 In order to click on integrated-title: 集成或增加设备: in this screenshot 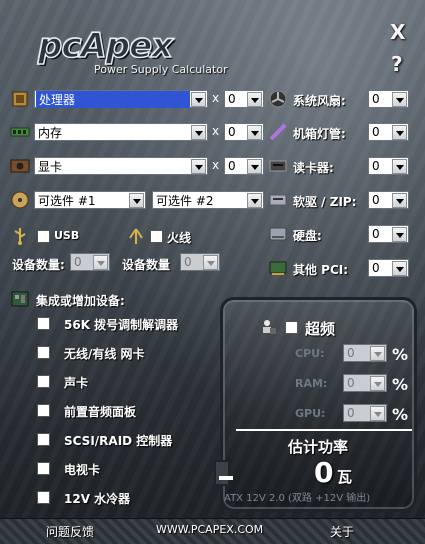, I will do `click(80, 301)`.